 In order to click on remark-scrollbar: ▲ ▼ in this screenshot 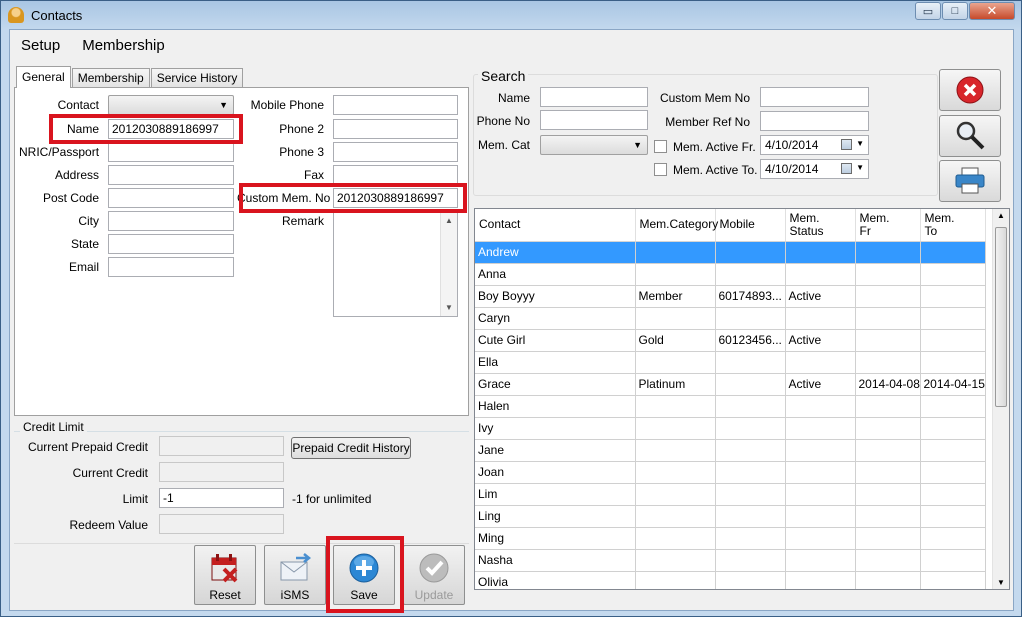, I will do `click(448, 264)`.